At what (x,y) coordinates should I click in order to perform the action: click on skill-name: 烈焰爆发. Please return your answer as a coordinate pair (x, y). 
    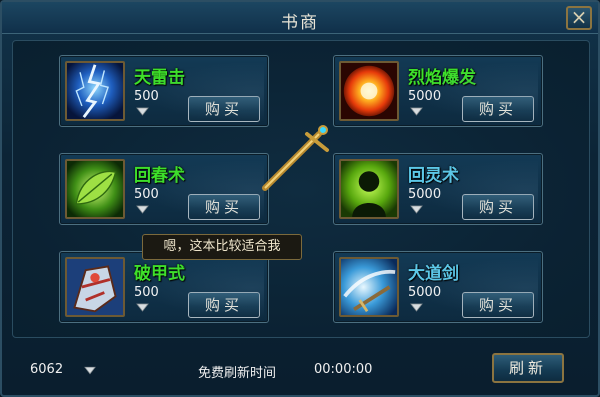
    Looking at the image, I should click on (442, 78).